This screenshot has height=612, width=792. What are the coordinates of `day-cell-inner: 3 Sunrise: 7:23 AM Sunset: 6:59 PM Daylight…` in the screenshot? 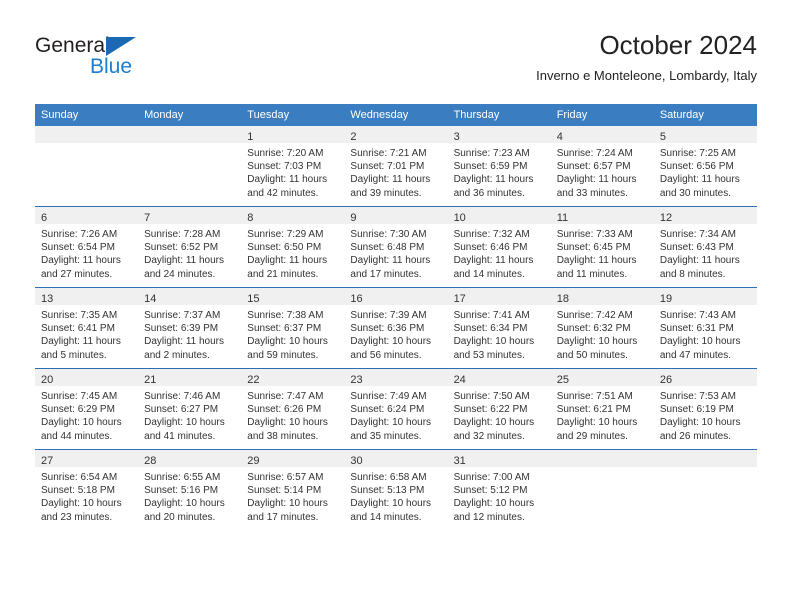 It's located at (499, 166).